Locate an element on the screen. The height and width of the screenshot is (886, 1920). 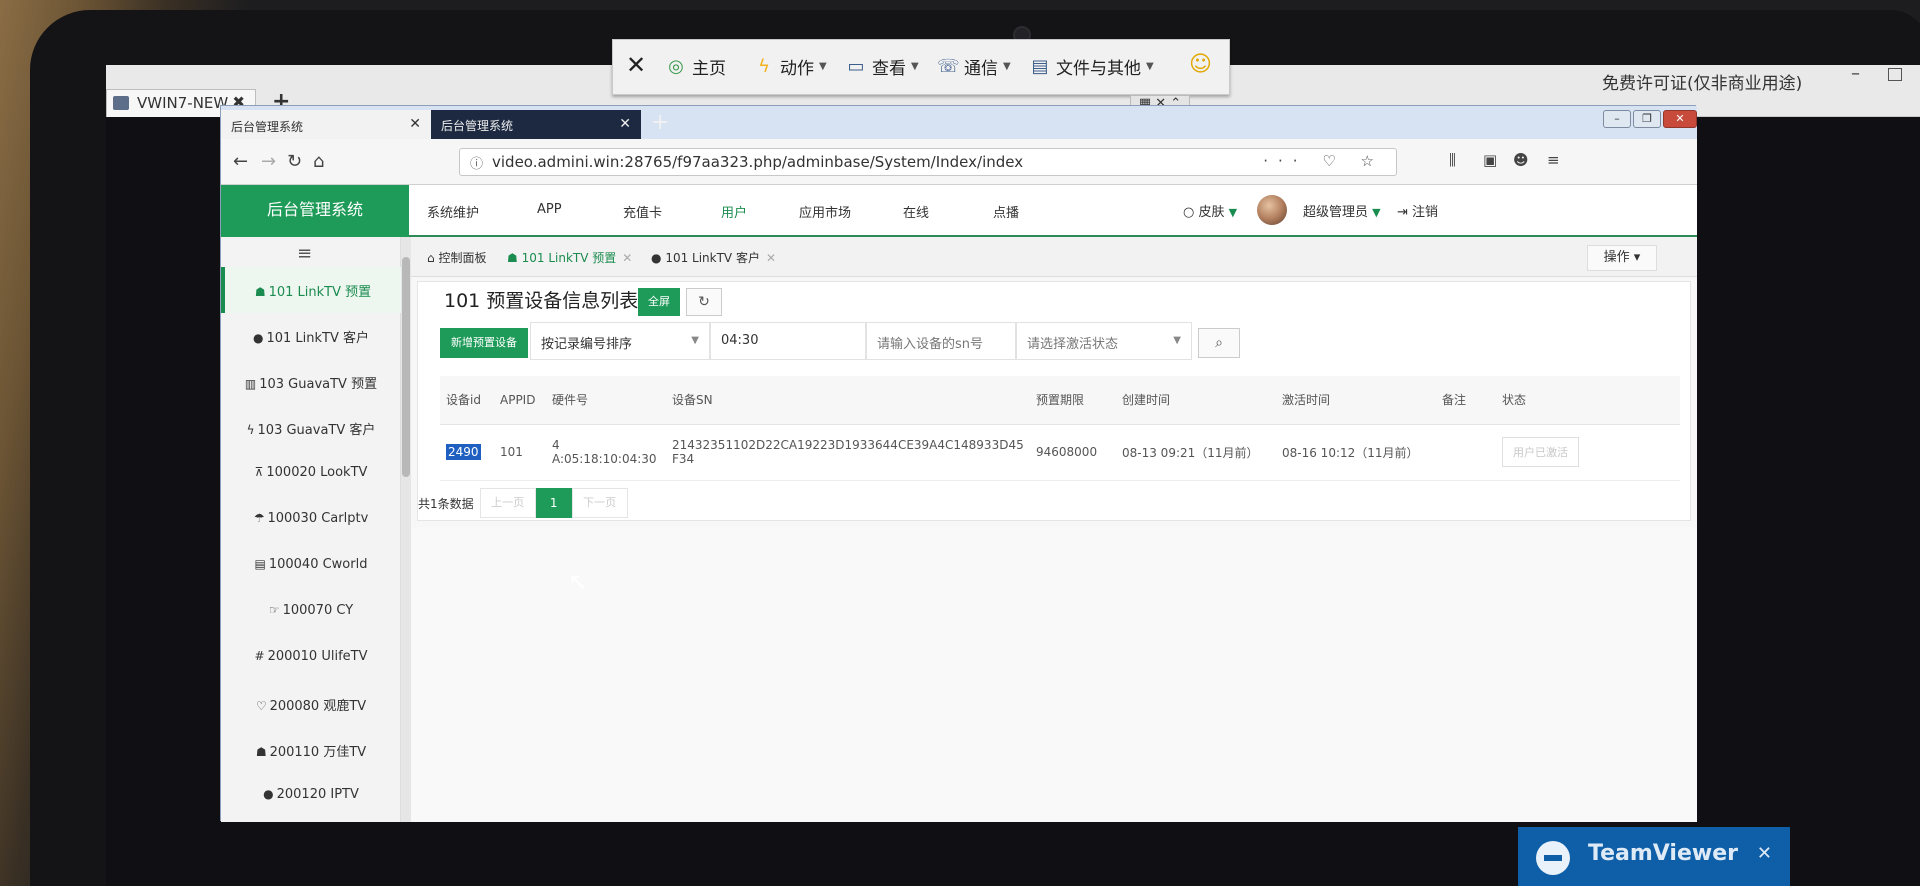
action-menu: ϟ 动作 ▼ is located at coordinates (790, 67).